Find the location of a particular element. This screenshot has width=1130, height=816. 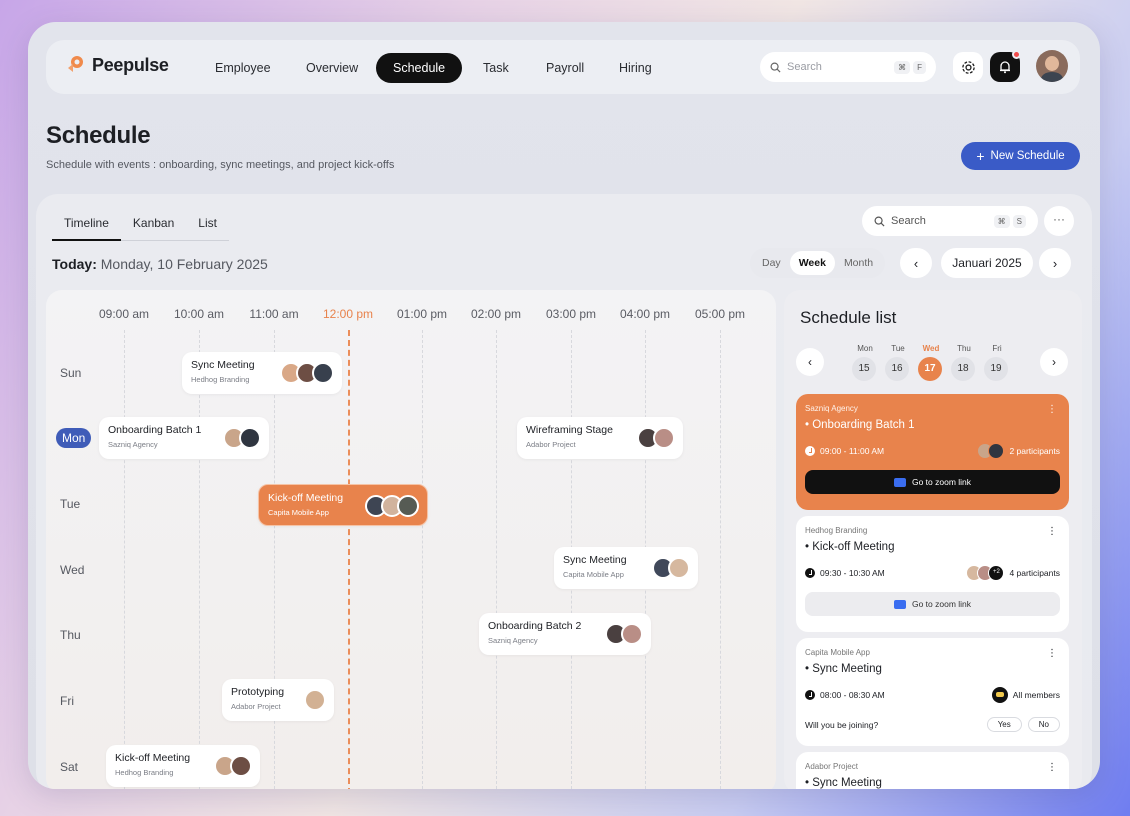

event-card-highlighted: Kick-off Meeting Capita Mobile App is located at coordinates (343, 505).